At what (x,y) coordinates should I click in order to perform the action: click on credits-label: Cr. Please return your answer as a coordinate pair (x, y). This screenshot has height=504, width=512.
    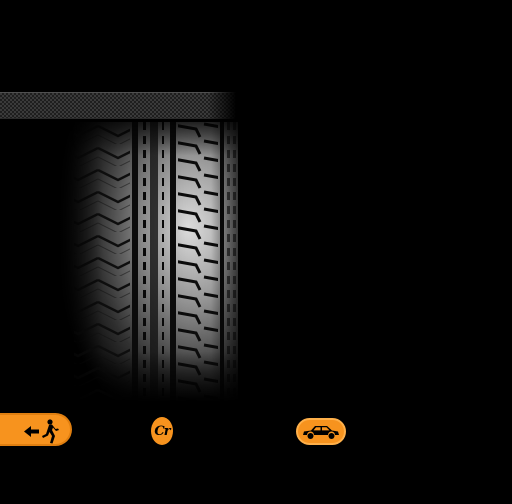
    Looking at the image, I should click on (162, 431).